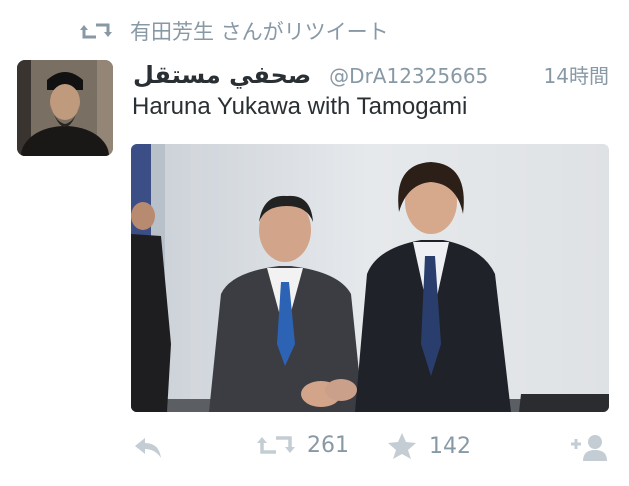  What do you see at coordinates (576, 74) in the screenshot?
I see `timestamp: 14時間` at bounding box center [576, 74].